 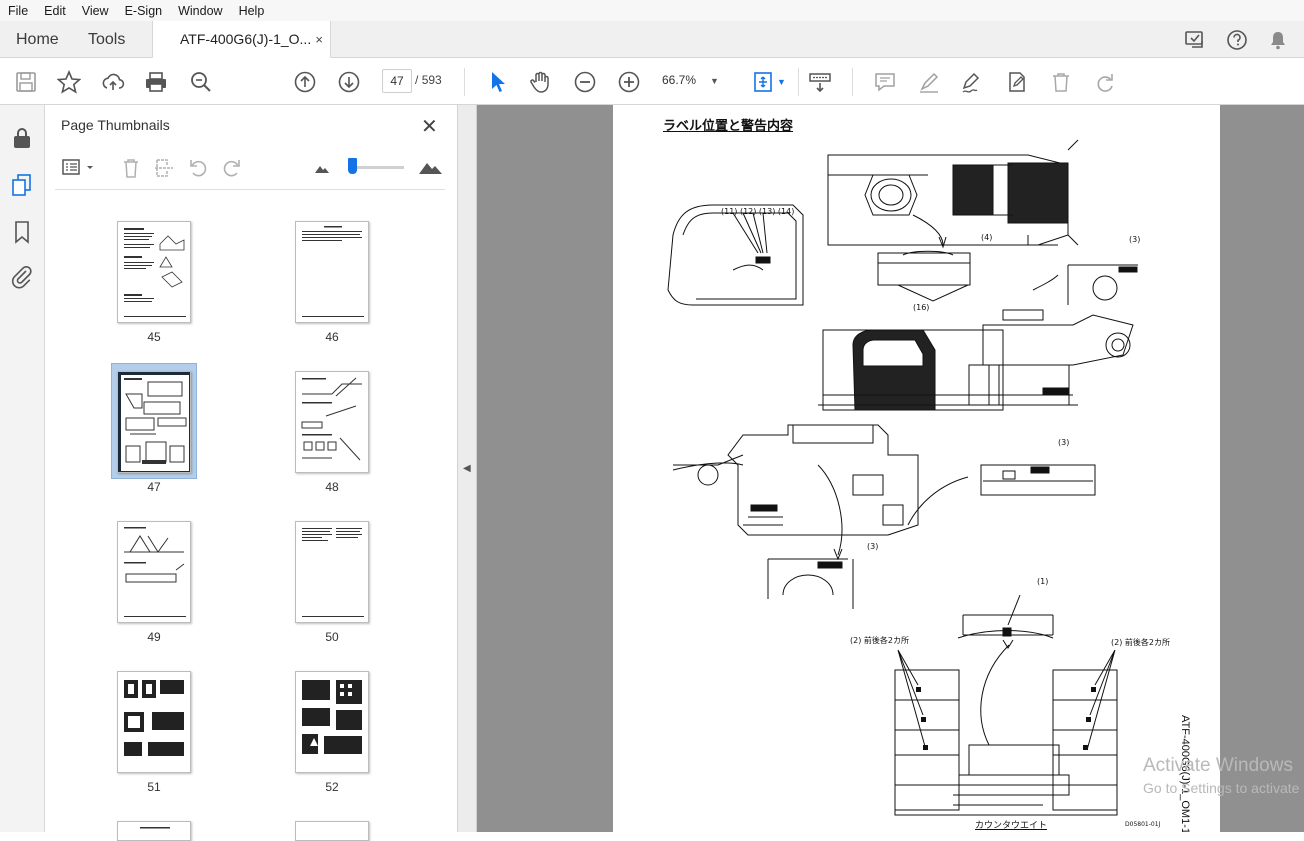 What do you see at coordinates (164, 169) in the screenshot?
I see `extract-page-icon` at bounding box center [164, 169].